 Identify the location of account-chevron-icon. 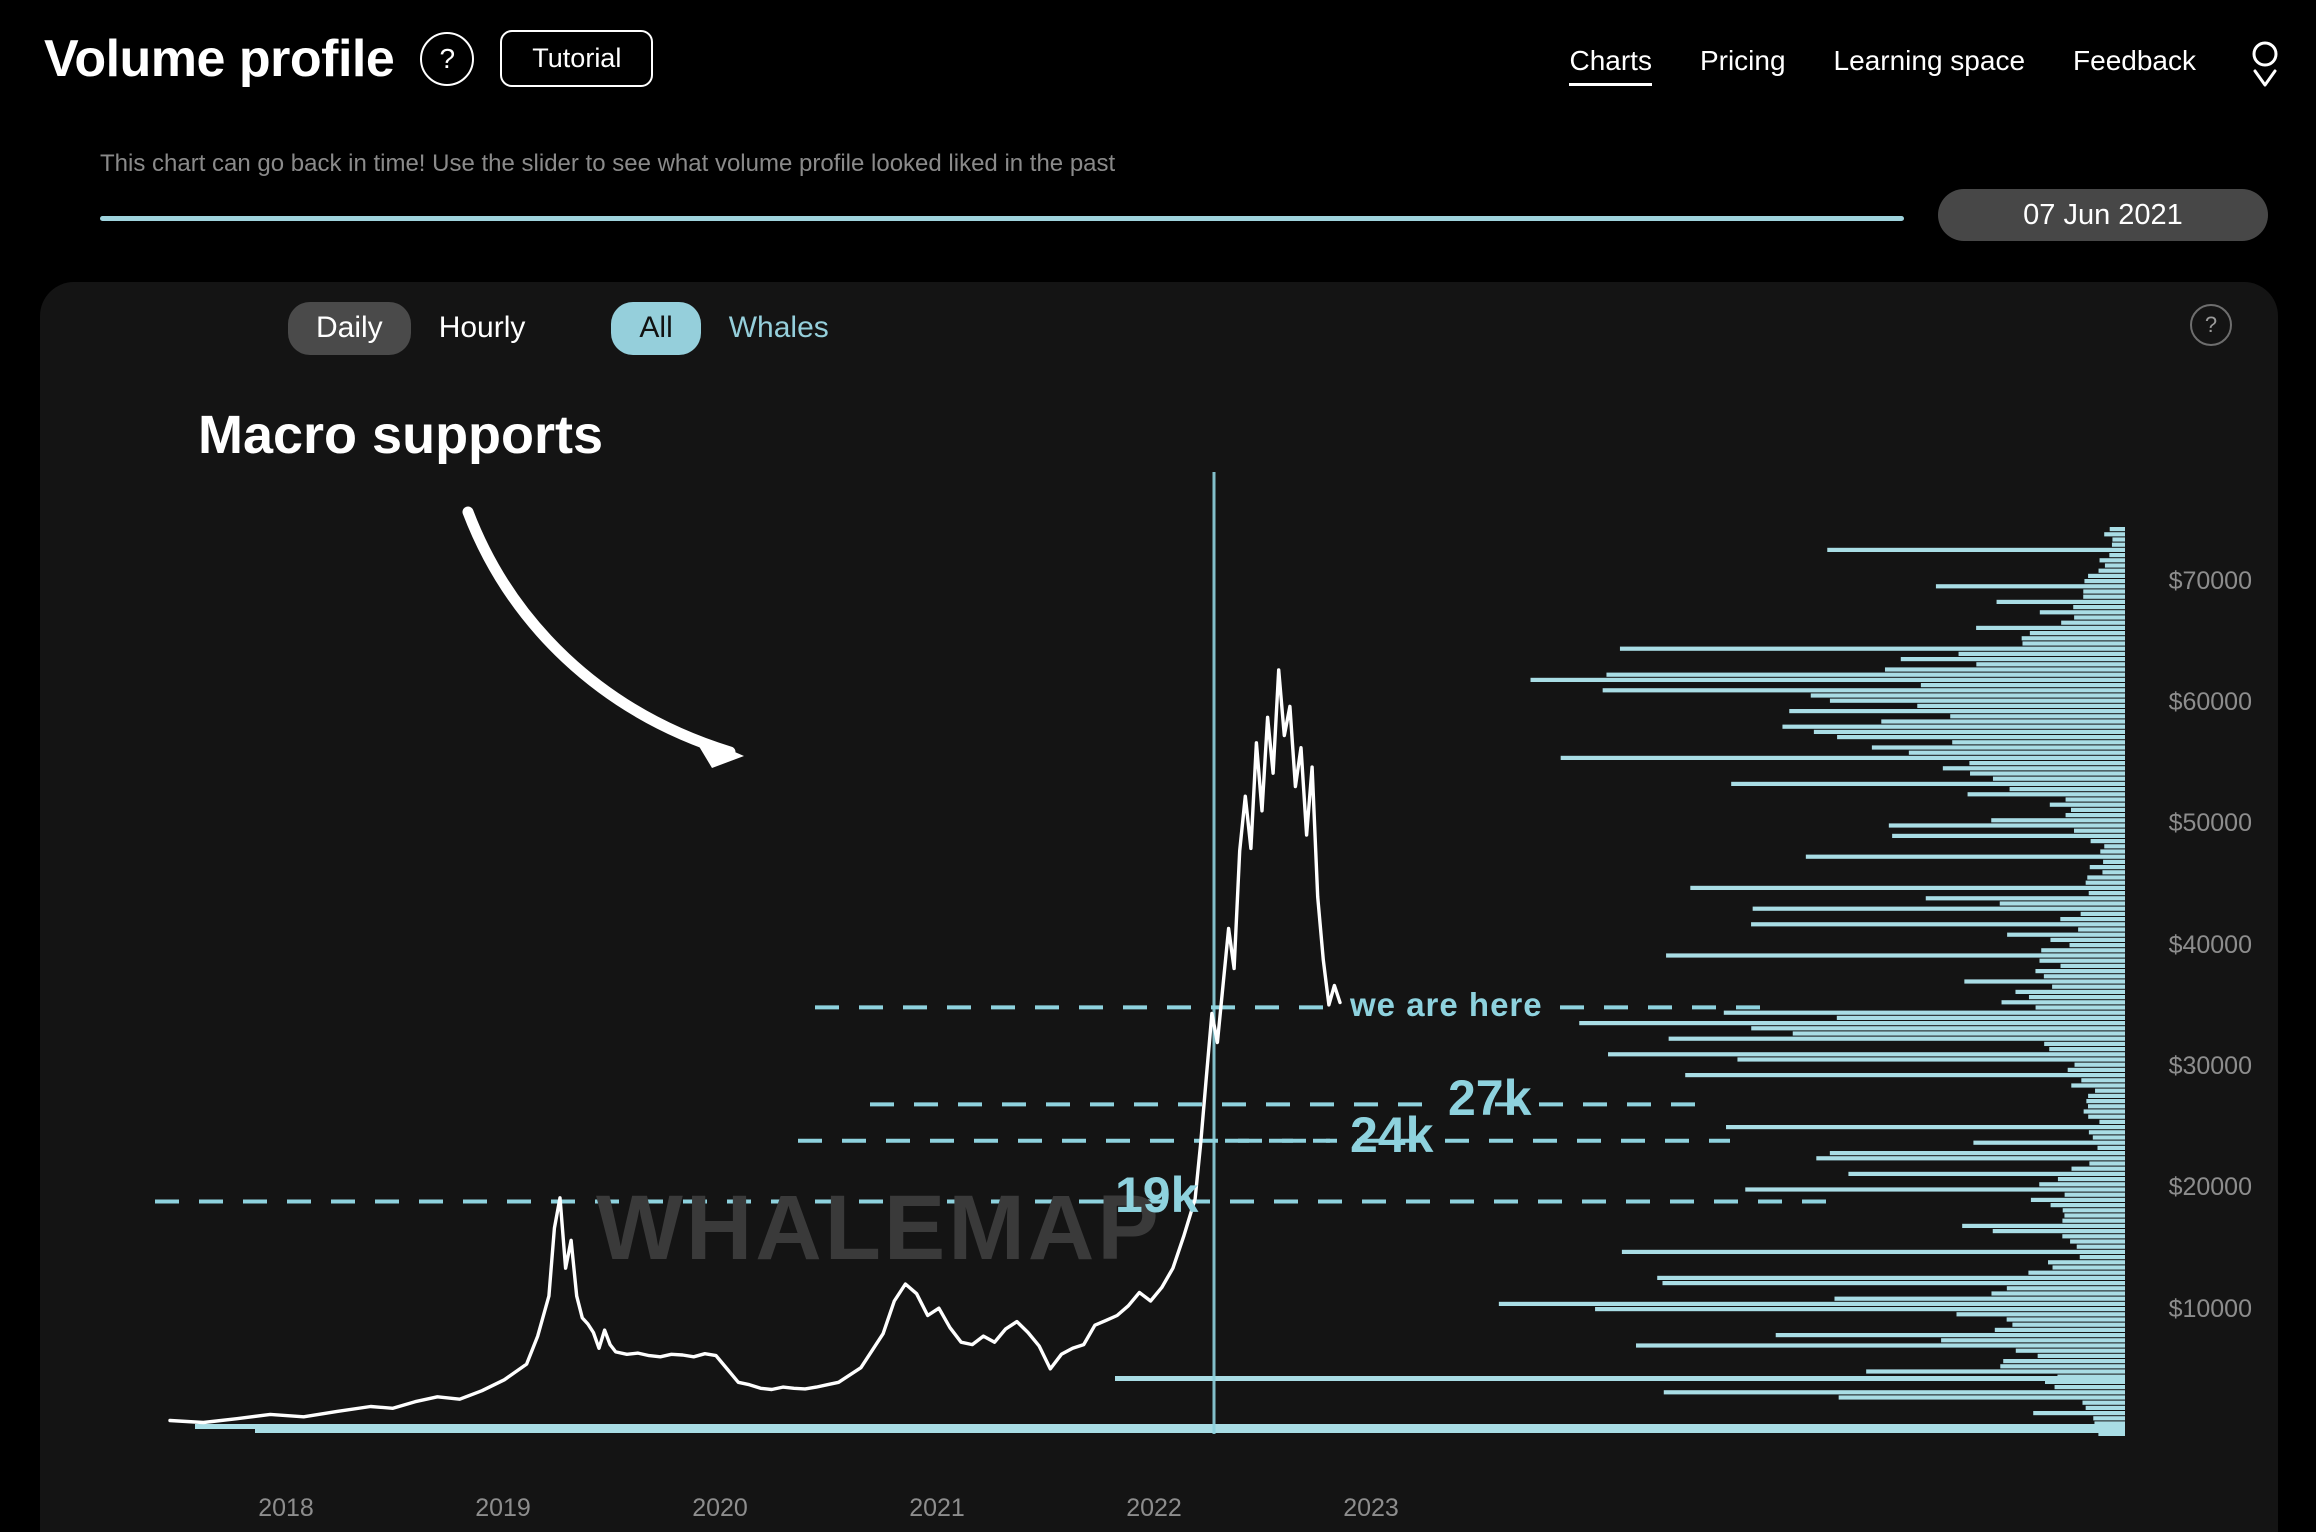
(2265, 65).